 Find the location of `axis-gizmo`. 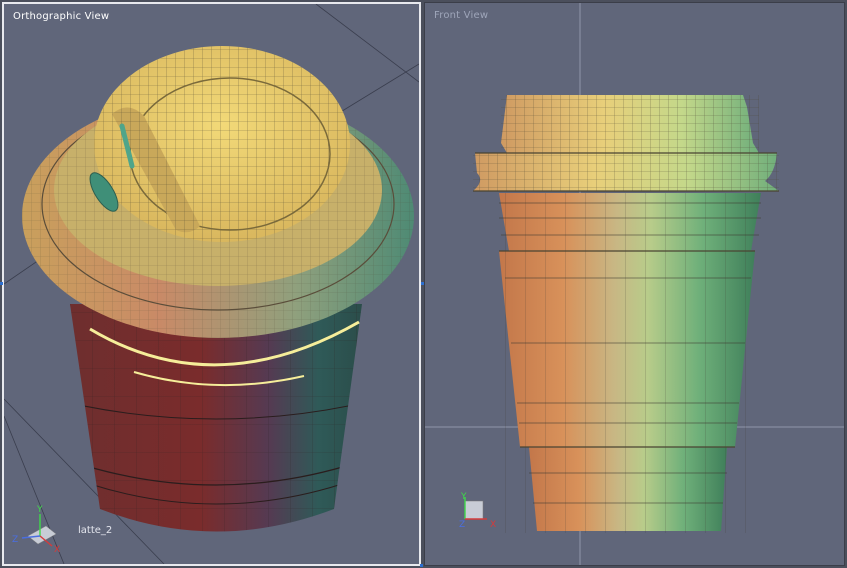

axis-gizmo is located at coordinates (39, 530).